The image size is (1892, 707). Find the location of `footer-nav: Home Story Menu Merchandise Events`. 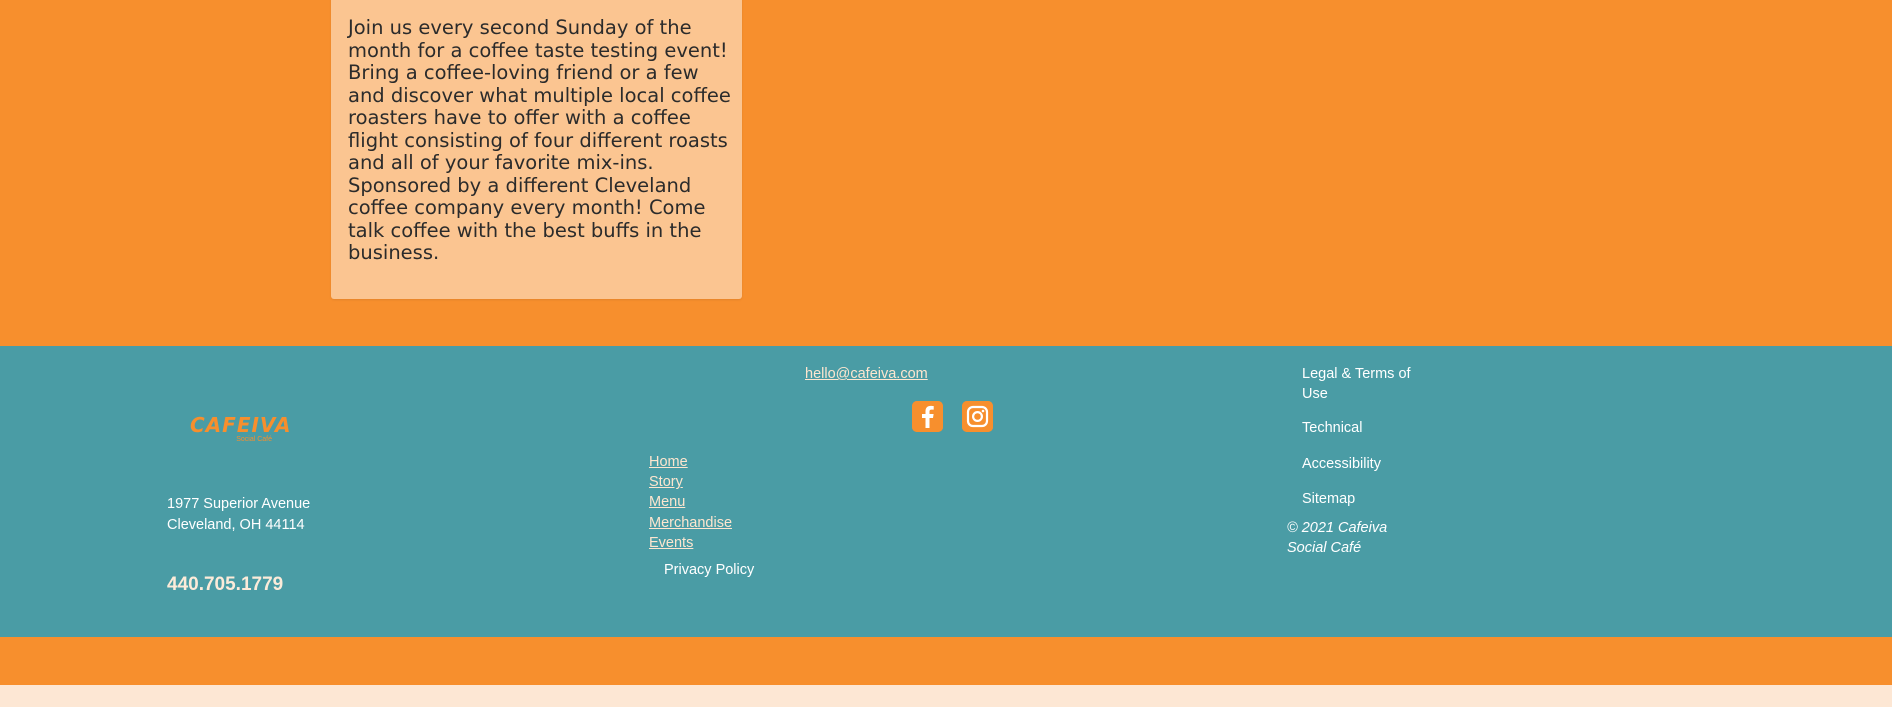

footer-nav: Home Story Menu Merchandise Events is located at coordinates (690, 502).